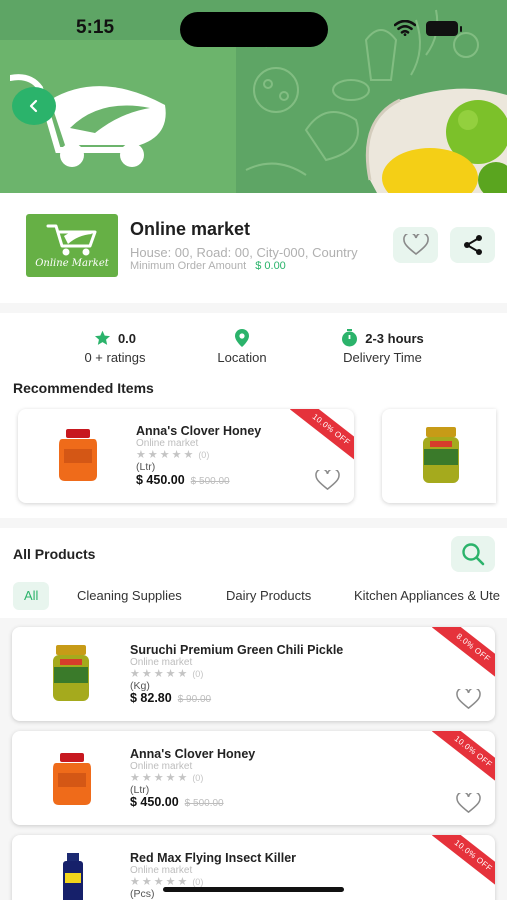  I want to click on recommended-title: Recommended Items, so click(83, 388).